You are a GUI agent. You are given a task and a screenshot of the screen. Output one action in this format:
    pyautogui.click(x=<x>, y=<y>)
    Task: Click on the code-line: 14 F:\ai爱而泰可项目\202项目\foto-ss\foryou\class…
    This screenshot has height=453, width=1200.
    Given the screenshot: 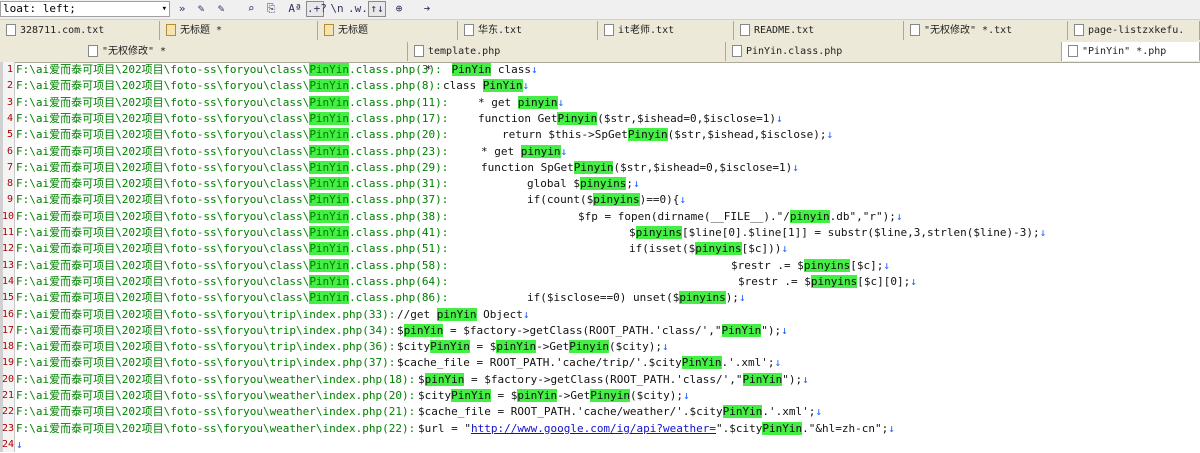 What is the action you would take?
    pyautogui.click(x=600, y=282)
    